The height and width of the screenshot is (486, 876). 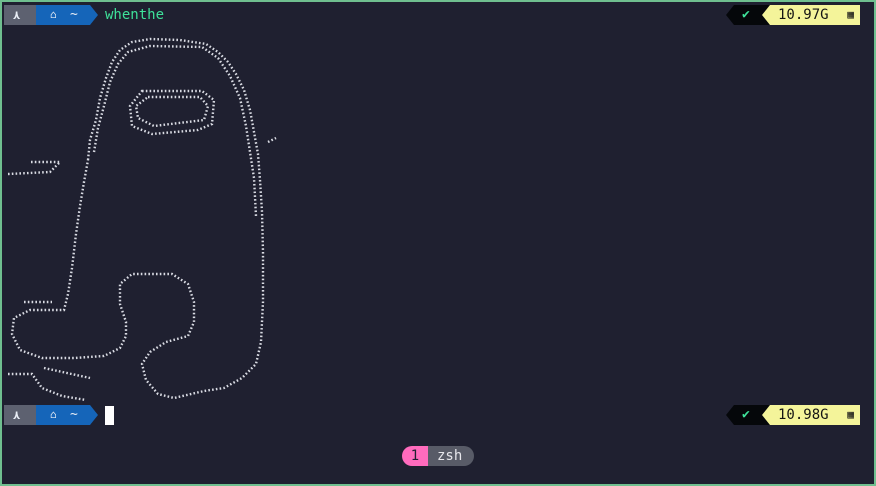 I want to click on art-small-mark, so click(x=272, y=140).